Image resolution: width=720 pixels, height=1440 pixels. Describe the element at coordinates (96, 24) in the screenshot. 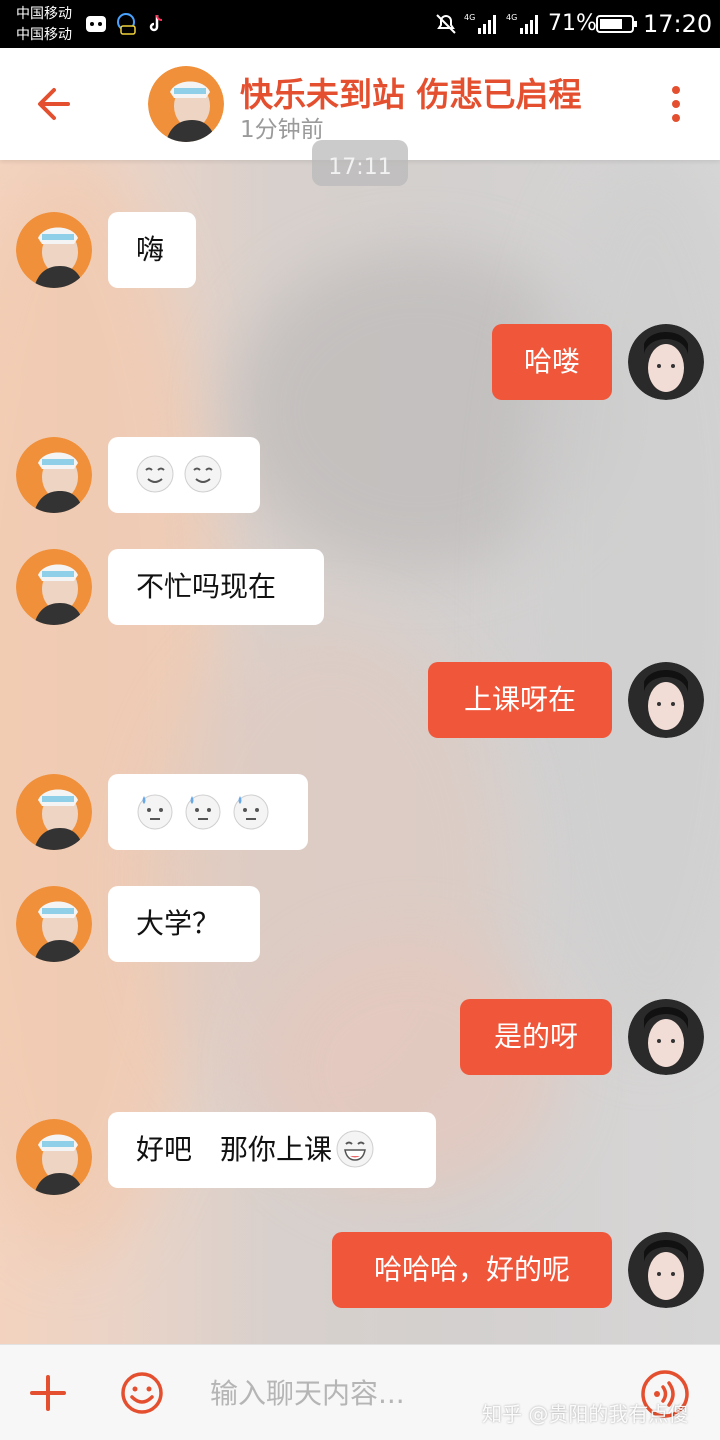

I see `app-notification-icon` at that location.